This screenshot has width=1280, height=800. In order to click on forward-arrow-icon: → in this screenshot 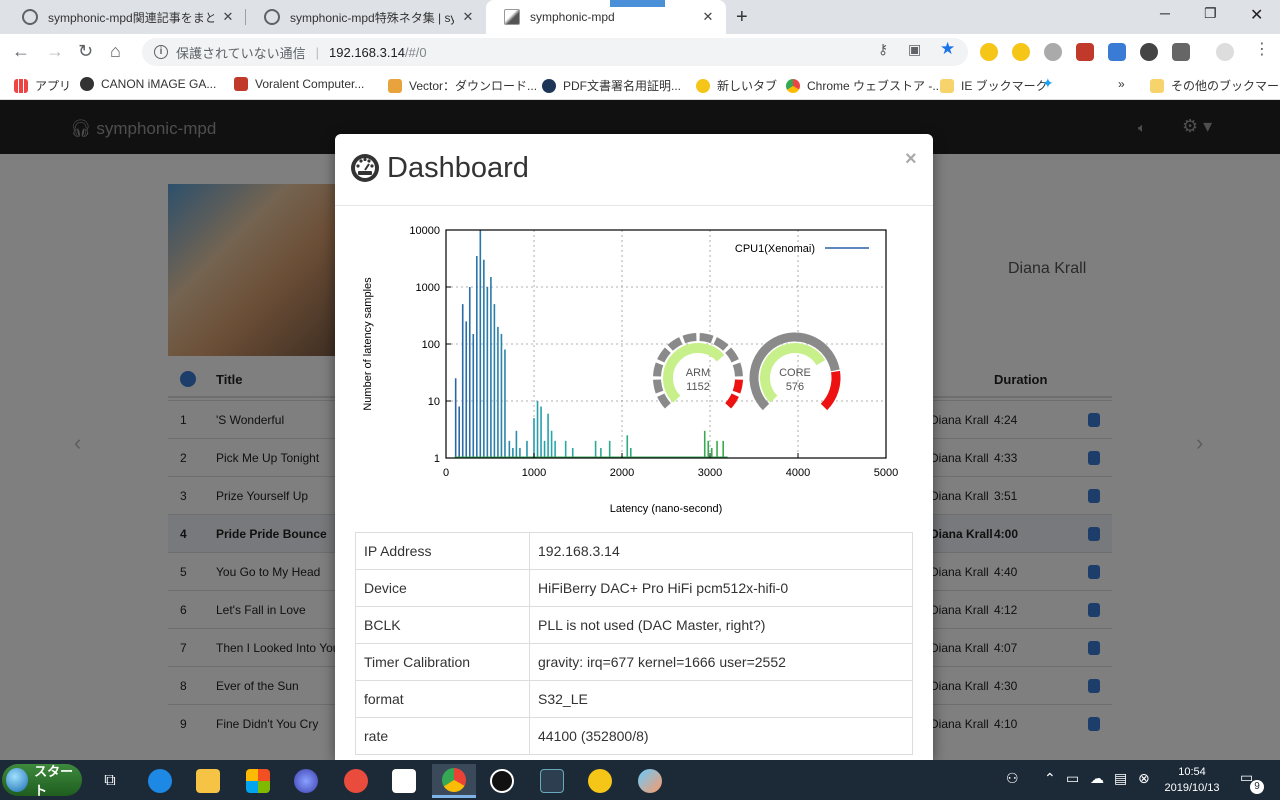, I will do `click(55, 51)`.